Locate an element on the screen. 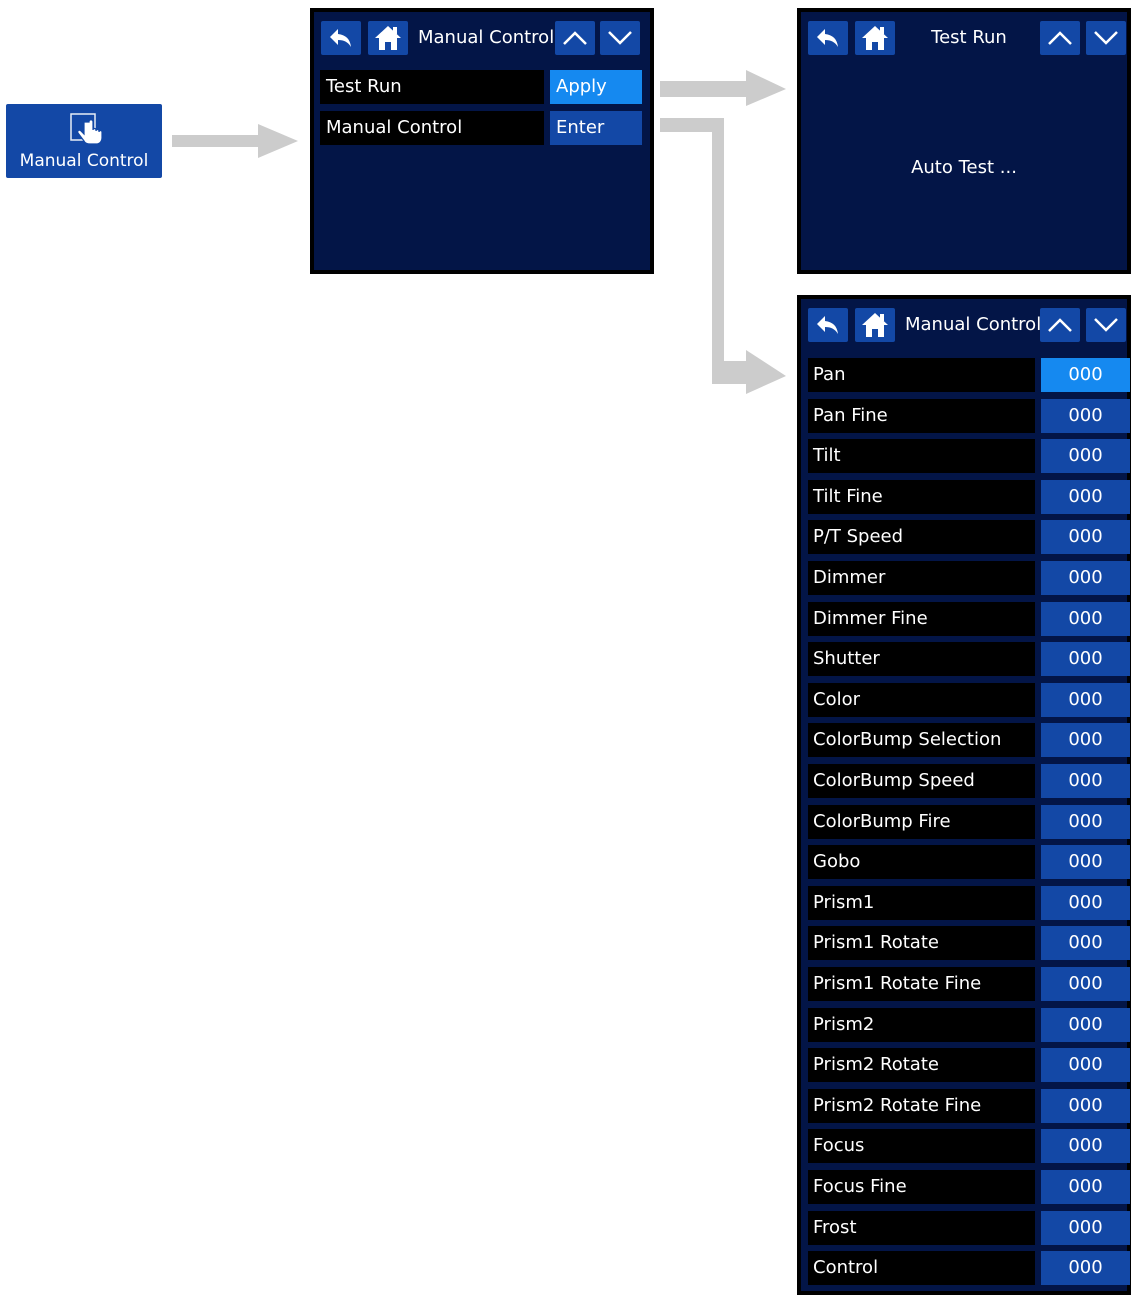 This screenshot has height=1295, width=1131. channel-label: Prism2 Rotate is located at coordinates (921, 1065).